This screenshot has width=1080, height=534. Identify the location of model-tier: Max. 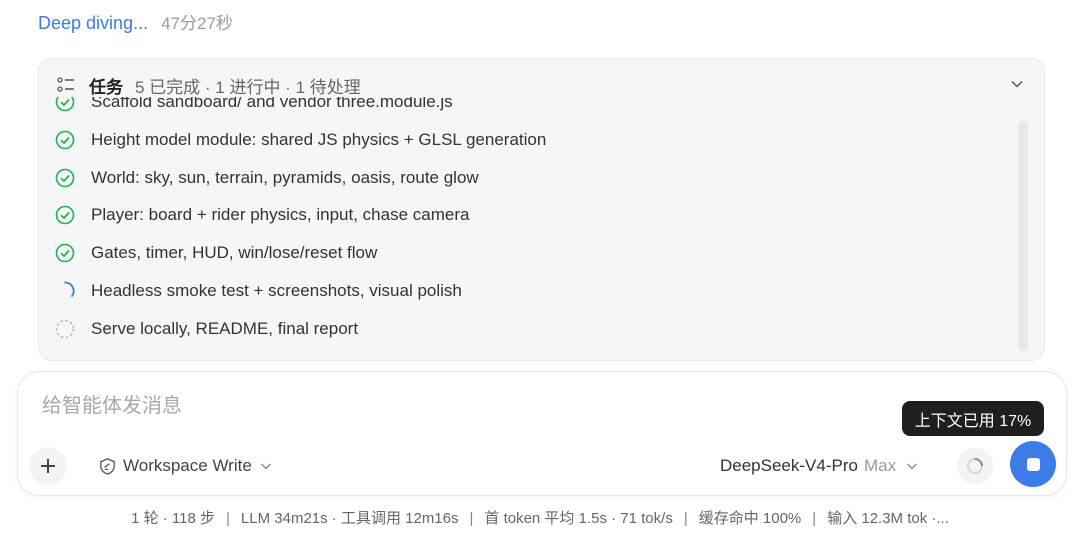
(880, 465).